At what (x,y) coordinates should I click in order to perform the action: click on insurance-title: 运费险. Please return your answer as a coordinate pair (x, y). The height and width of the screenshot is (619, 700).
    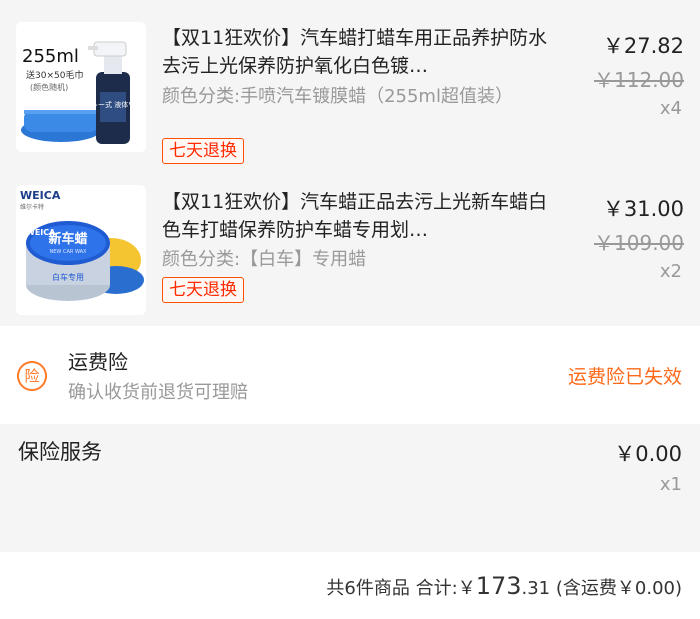
    Looking at the image, I should click on (98, 362).